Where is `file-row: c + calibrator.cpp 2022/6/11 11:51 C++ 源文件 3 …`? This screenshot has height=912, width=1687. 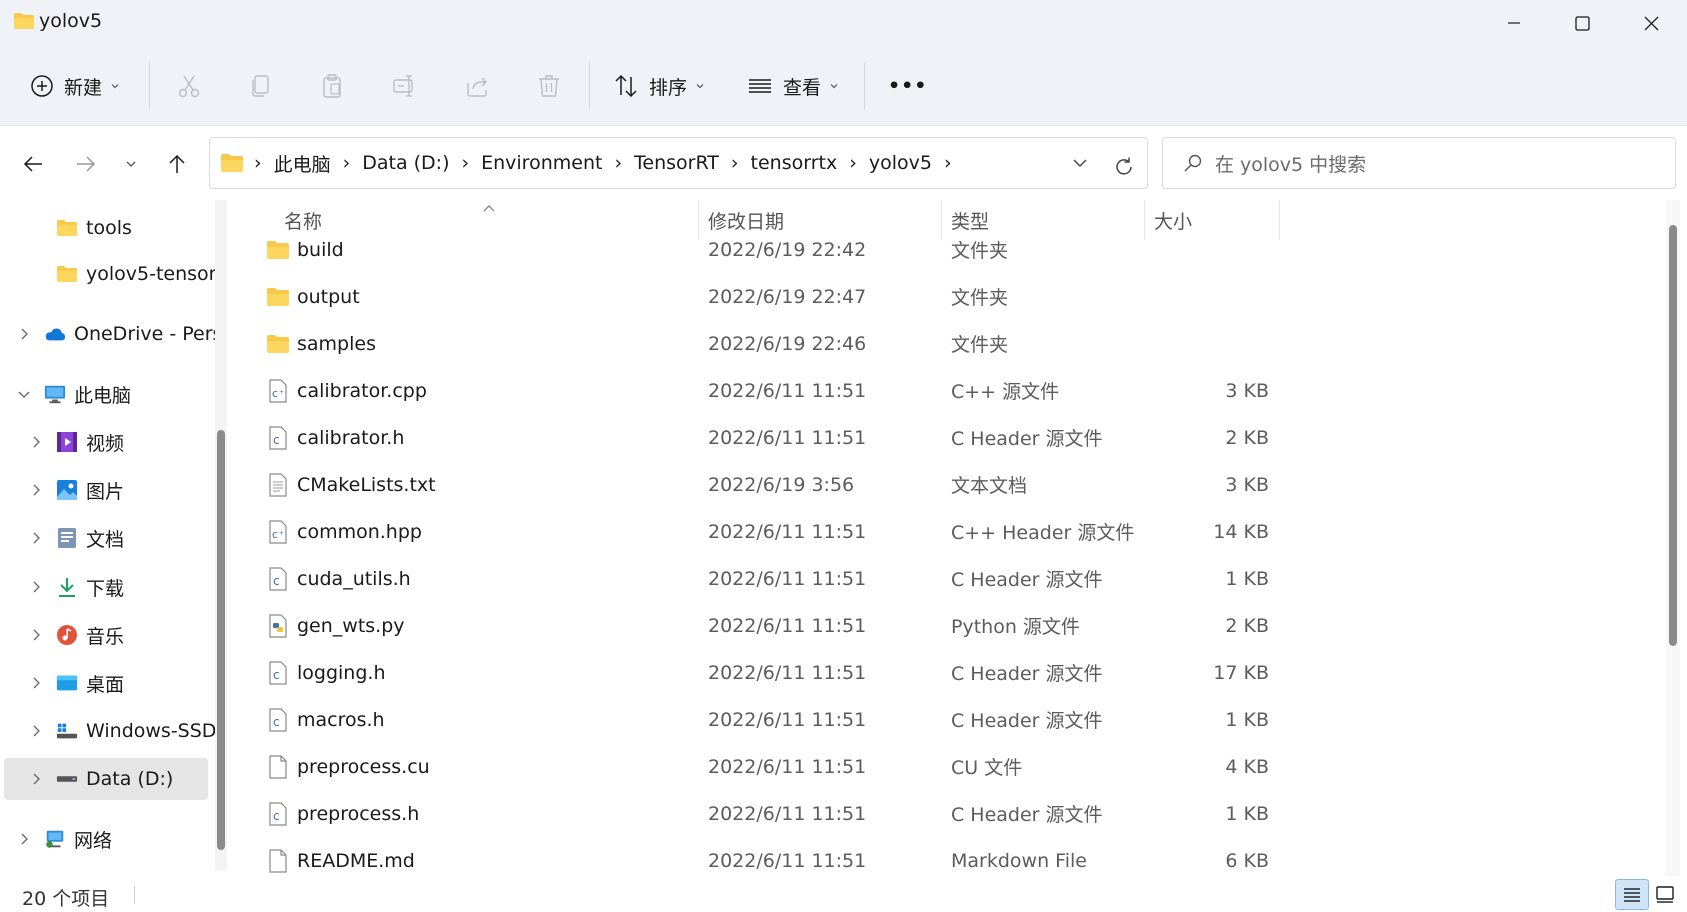
file-row: c + calibrator.cpp 2022/6/11 11:51 C++ 源文件 3 … is located at coordinates (948, 390).